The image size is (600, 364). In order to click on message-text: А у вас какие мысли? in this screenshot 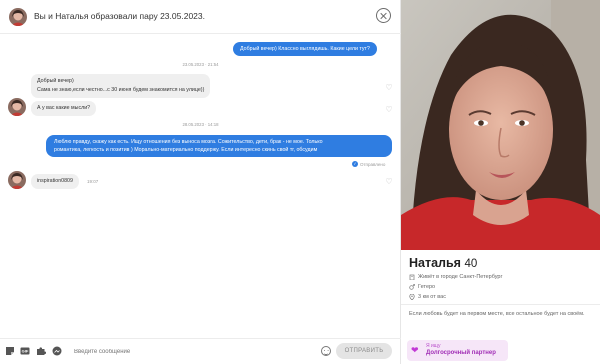, I will do `click(64, 108)`.